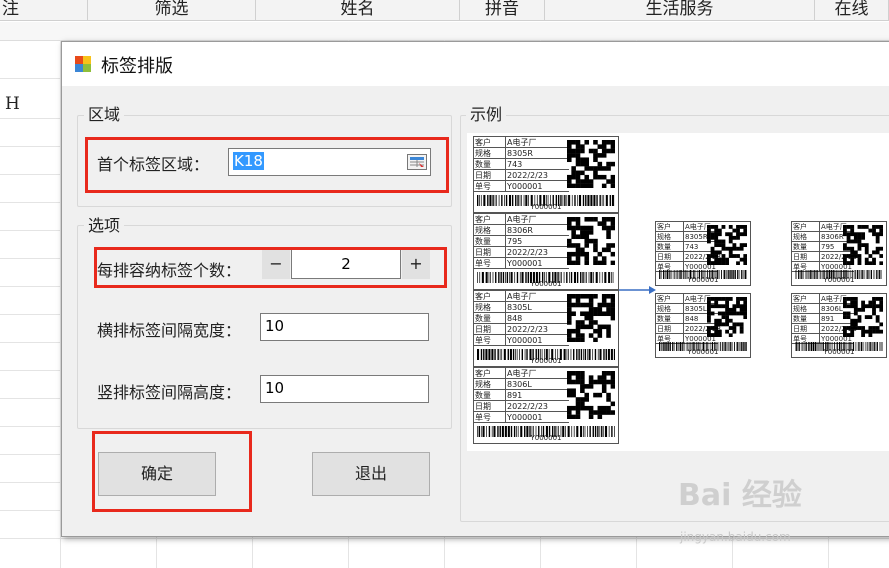 The height and width of the screenshot is (568, 889). I want to click on ok-highlight-box, so click(172, 471).